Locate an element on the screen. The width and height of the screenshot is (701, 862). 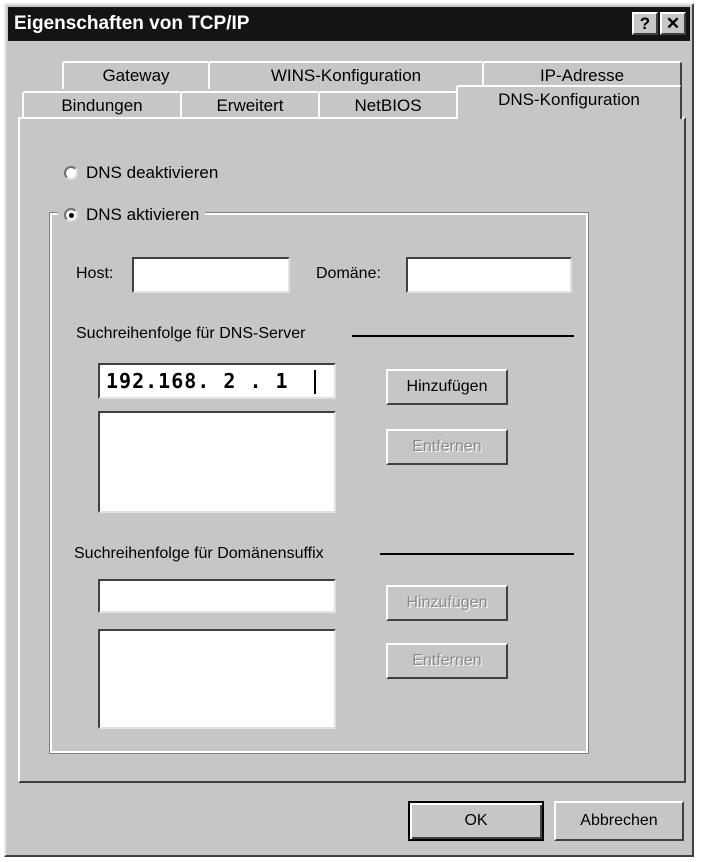
ok-button: OK is located at coordinates (476, 821).